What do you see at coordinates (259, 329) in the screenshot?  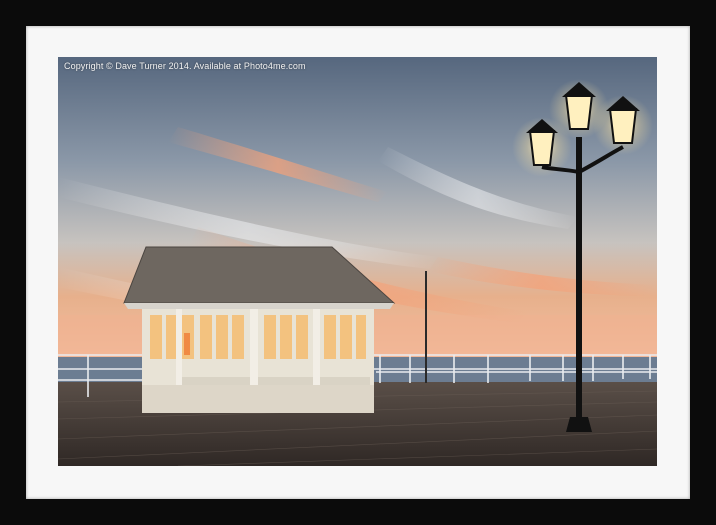 I see `pier-shelter` at bounding box center [259, 329].